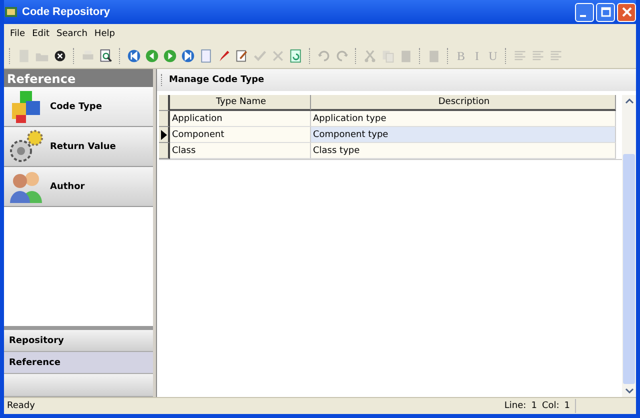  I want to click on col-label: Col:, so click(551, 406).